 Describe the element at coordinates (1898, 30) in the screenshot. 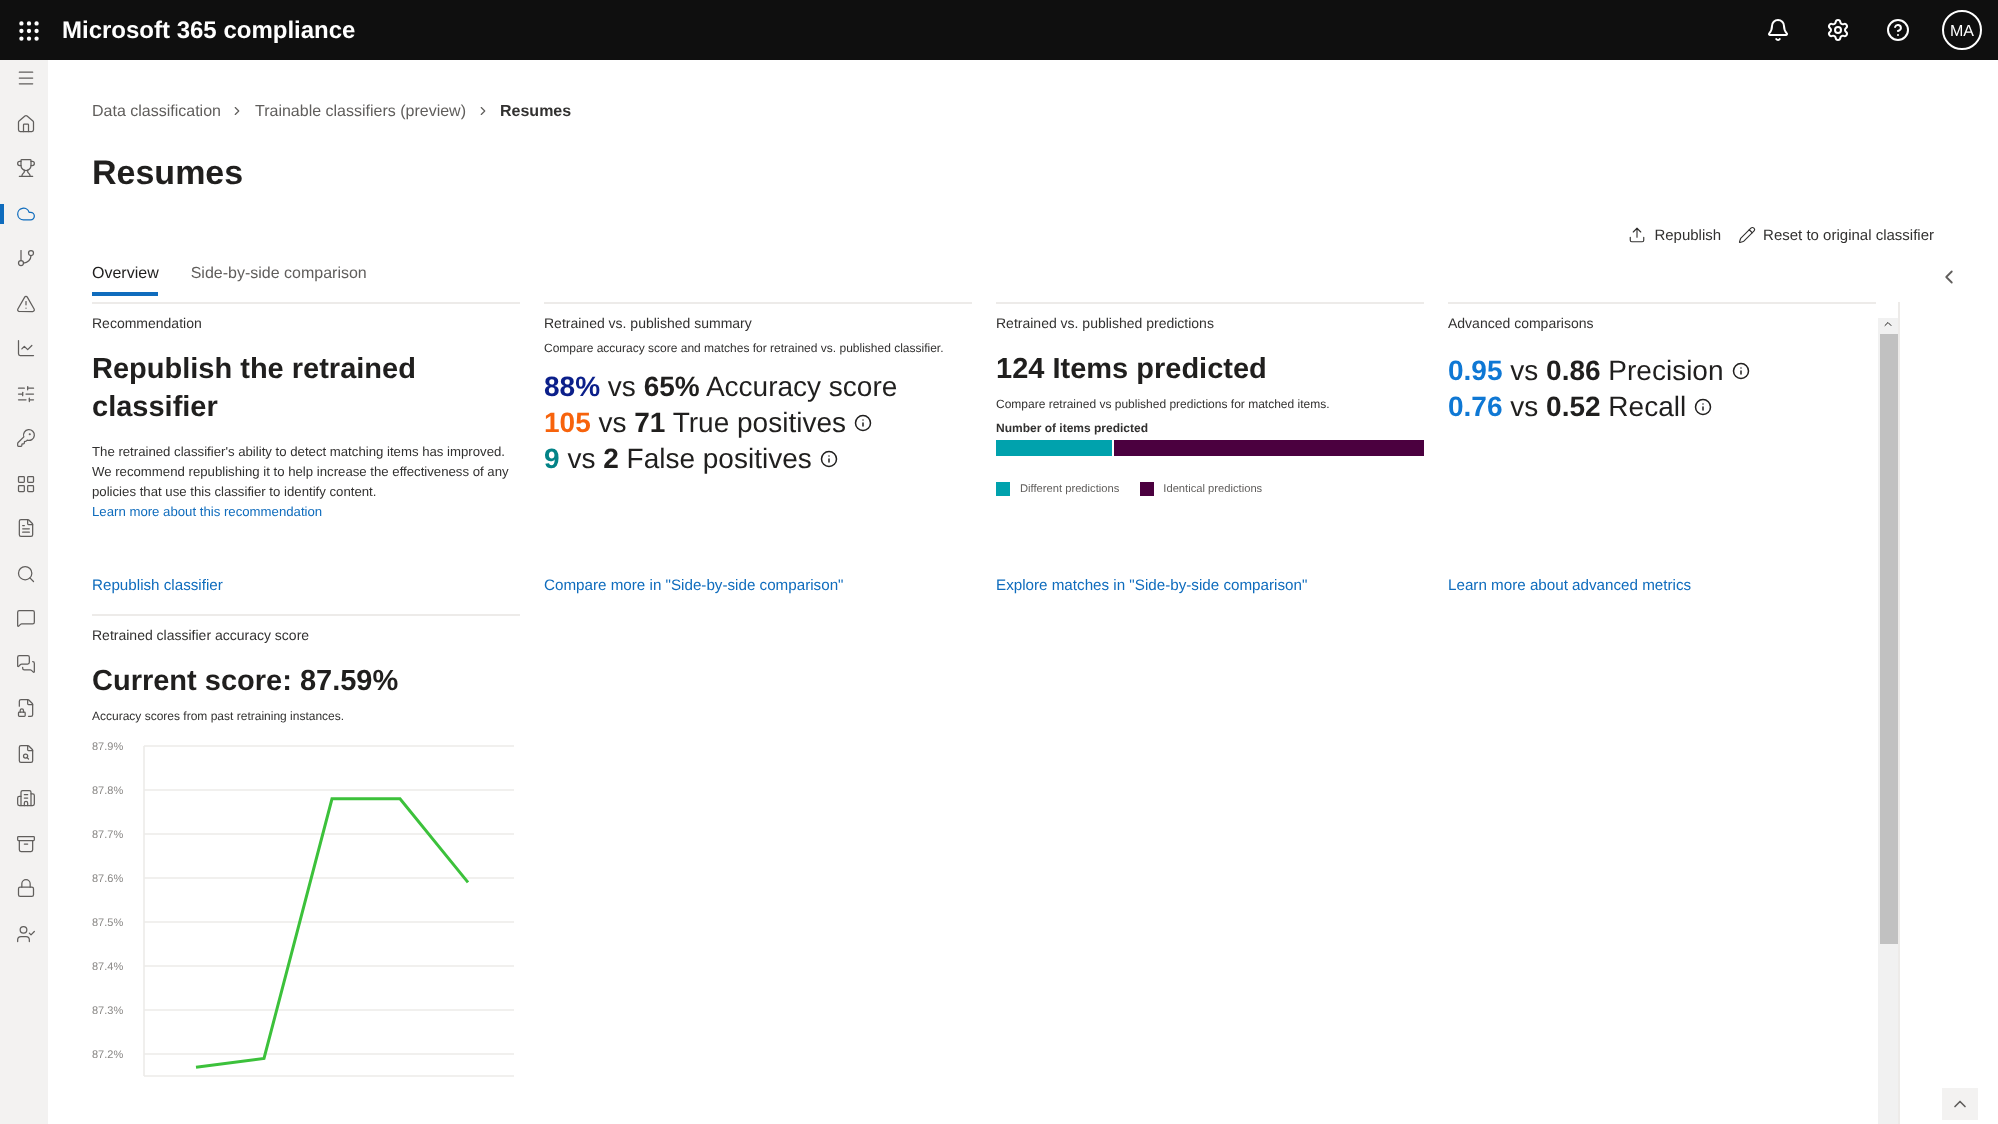

I see `help-icon` at that location.